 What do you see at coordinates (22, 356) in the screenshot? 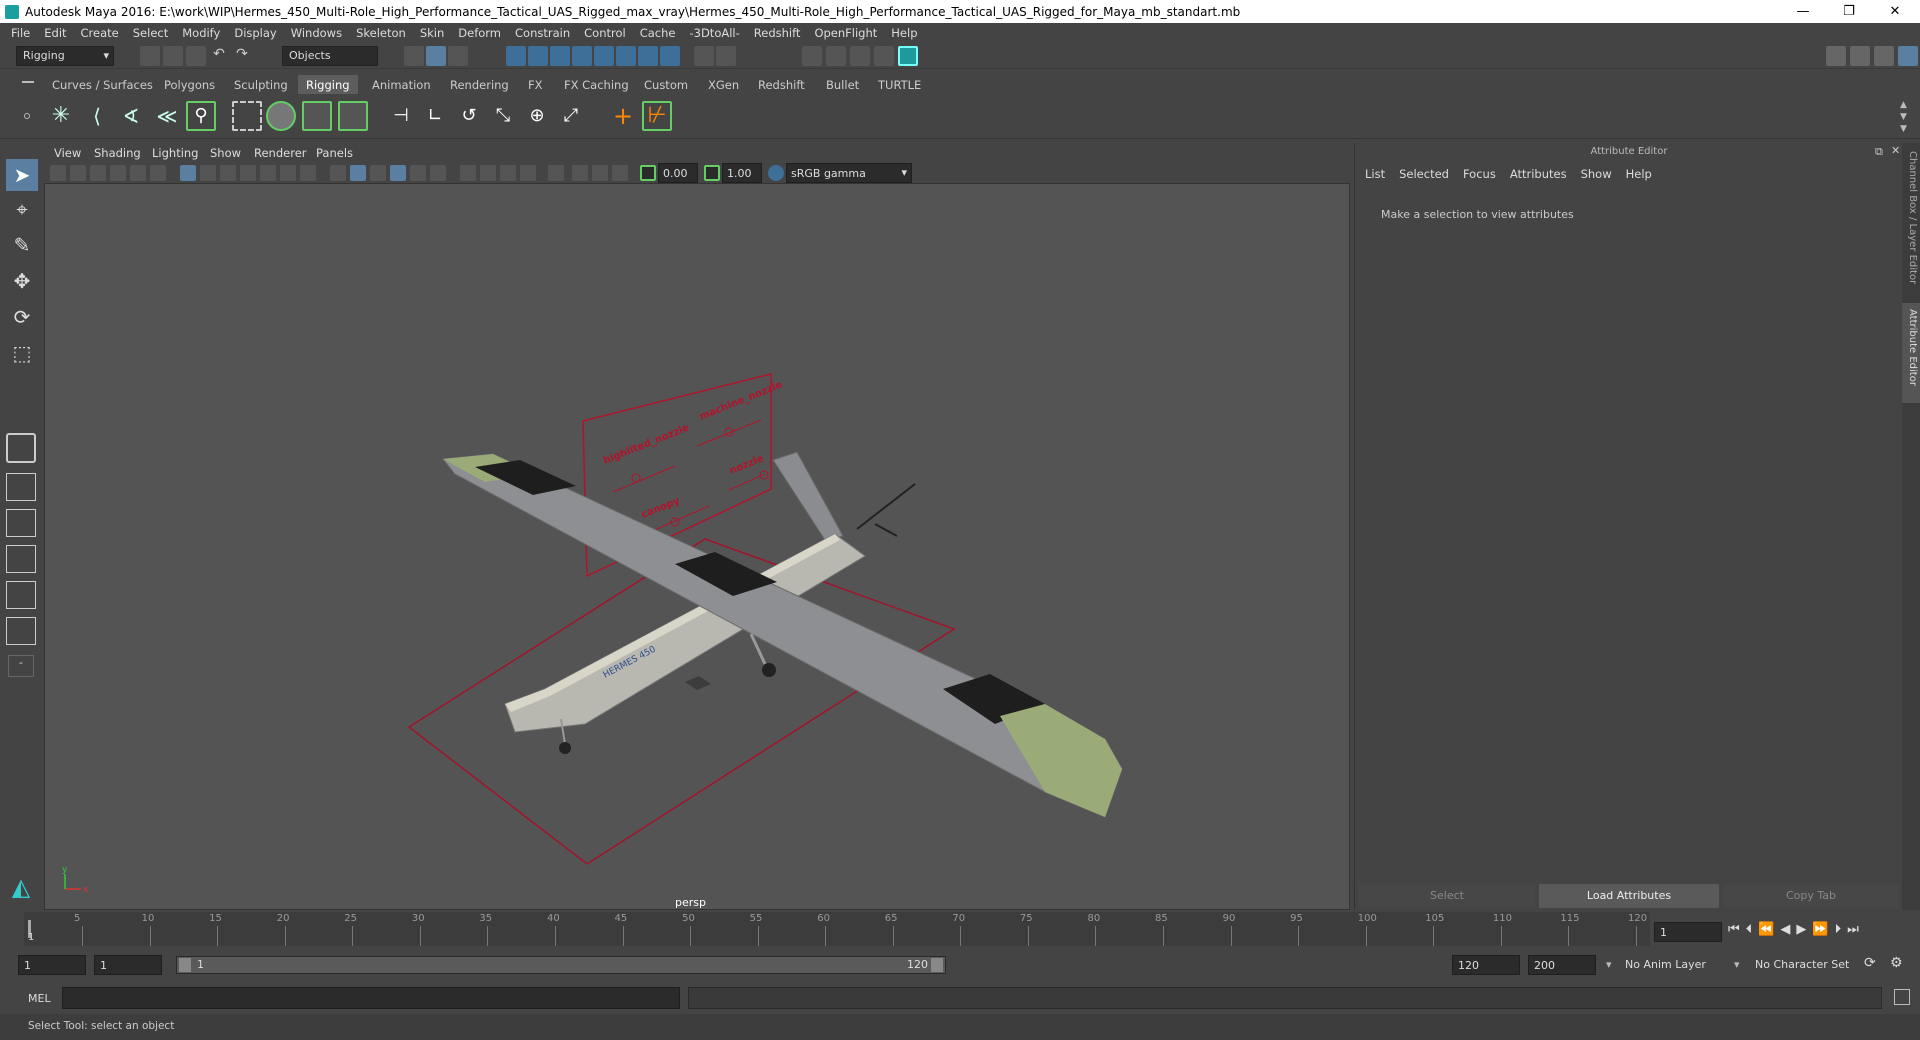
I see `scale-tool-icon: ⬚` at bounding box center [22, 356].